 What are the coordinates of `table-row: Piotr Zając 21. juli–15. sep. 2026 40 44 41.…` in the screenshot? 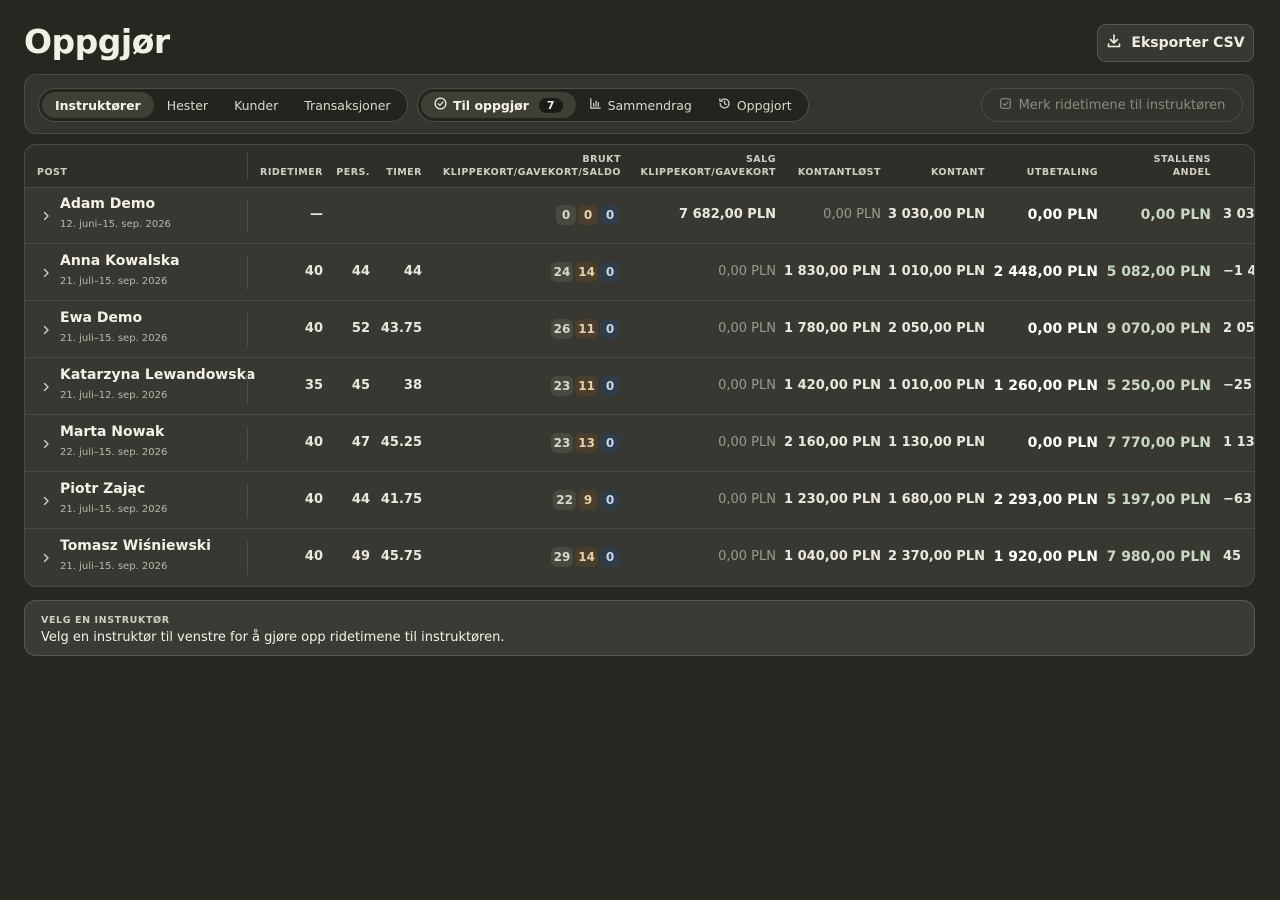 It's located at (639, 500).